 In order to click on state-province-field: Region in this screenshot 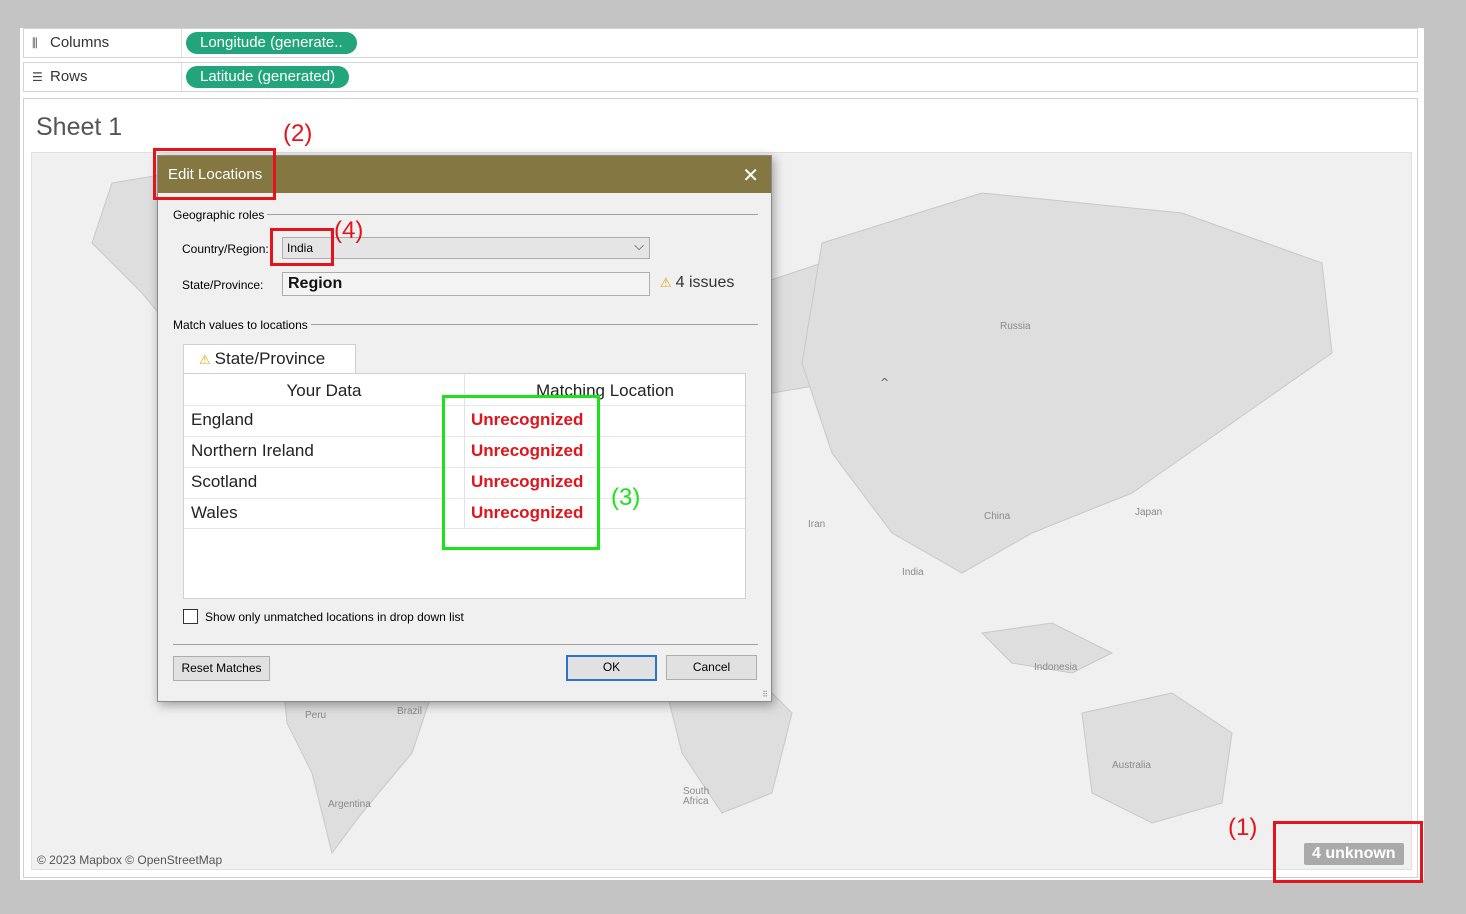, I will do `click(466, 284)`.